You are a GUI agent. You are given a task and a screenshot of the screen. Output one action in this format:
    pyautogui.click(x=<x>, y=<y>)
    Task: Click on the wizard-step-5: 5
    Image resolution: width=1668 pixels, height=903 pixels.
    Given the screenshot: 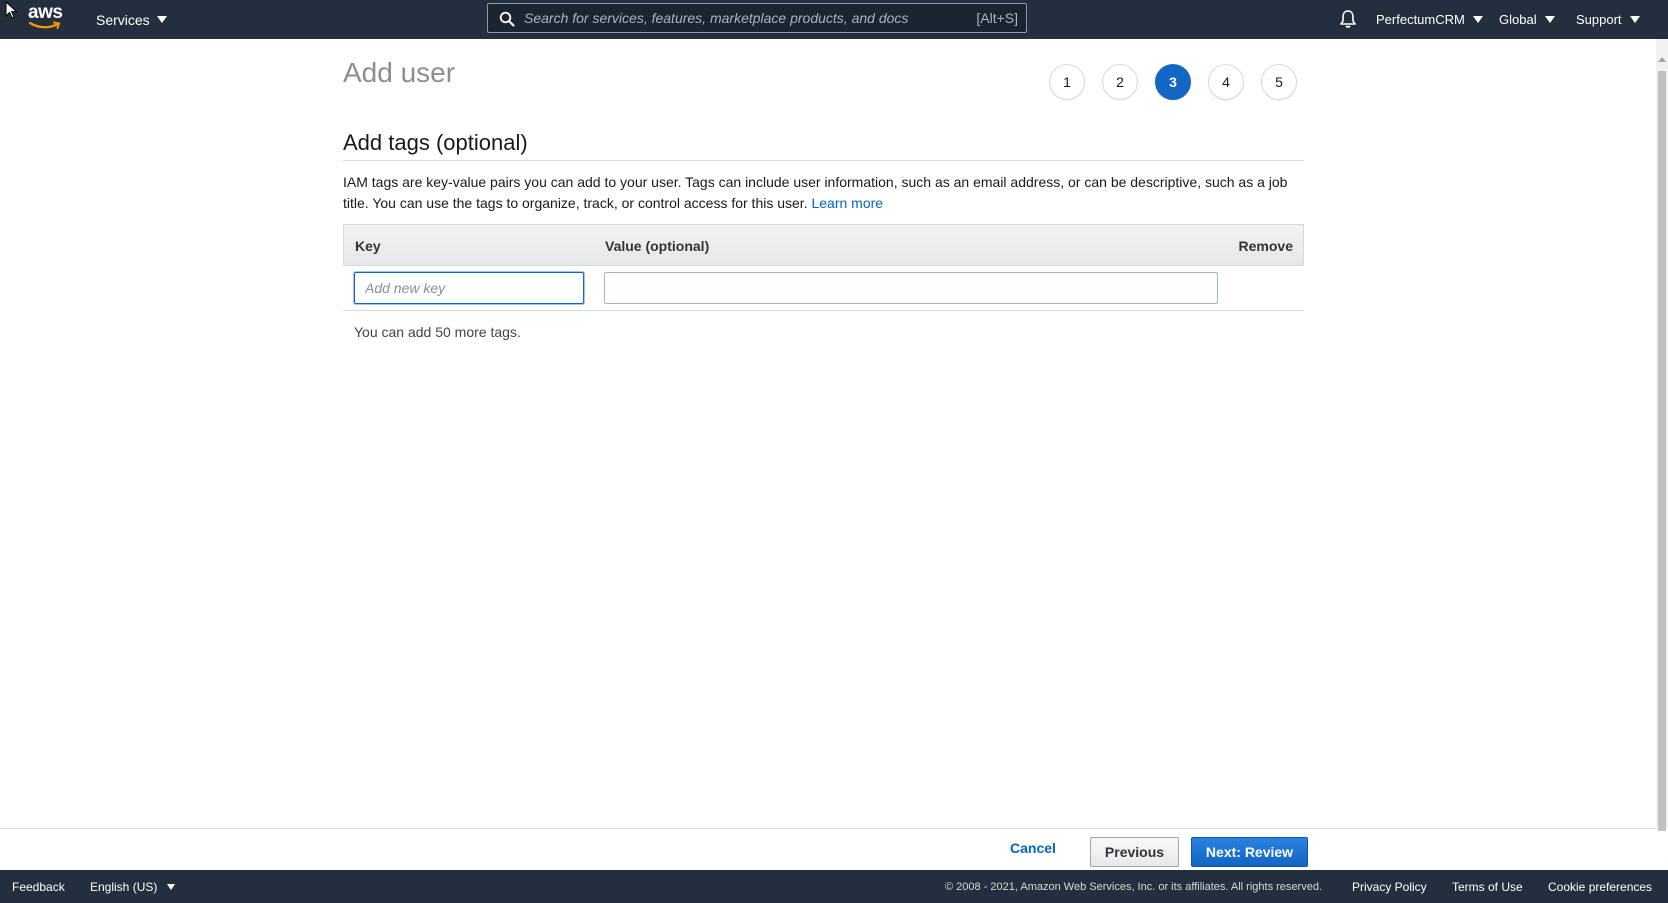 What is the action you would take?
    pyautogui.click(x=1279, y=82)
    